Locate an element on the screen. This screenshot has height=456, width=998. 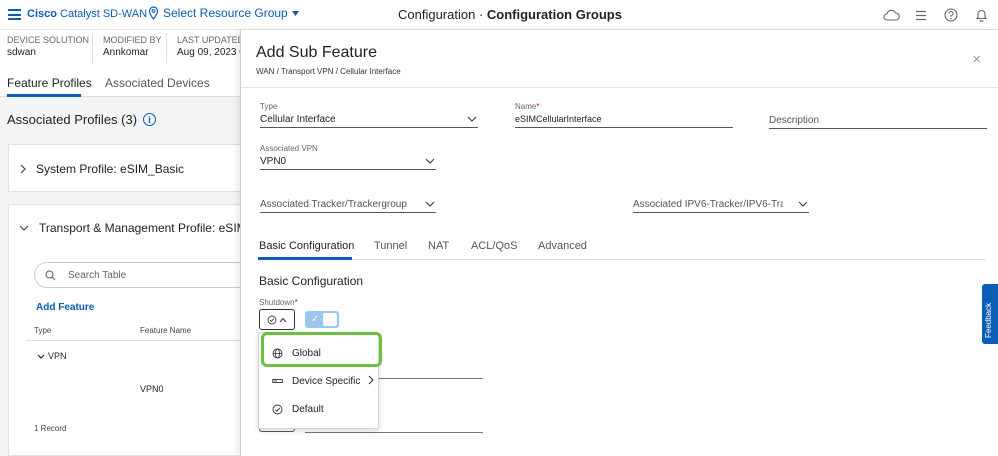
vpn-group-label: VPN is located at coordinates (57, 356).